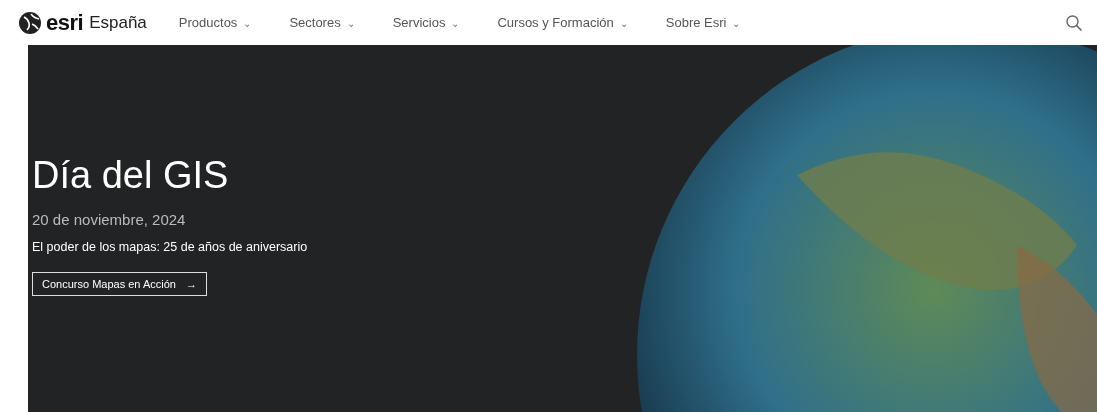 This screenshot has width=1097, height=412. What do you see at coordinates (65, 22) in the screenshot?
I see `brand-logo: esri` at bounding box center [65, 22].